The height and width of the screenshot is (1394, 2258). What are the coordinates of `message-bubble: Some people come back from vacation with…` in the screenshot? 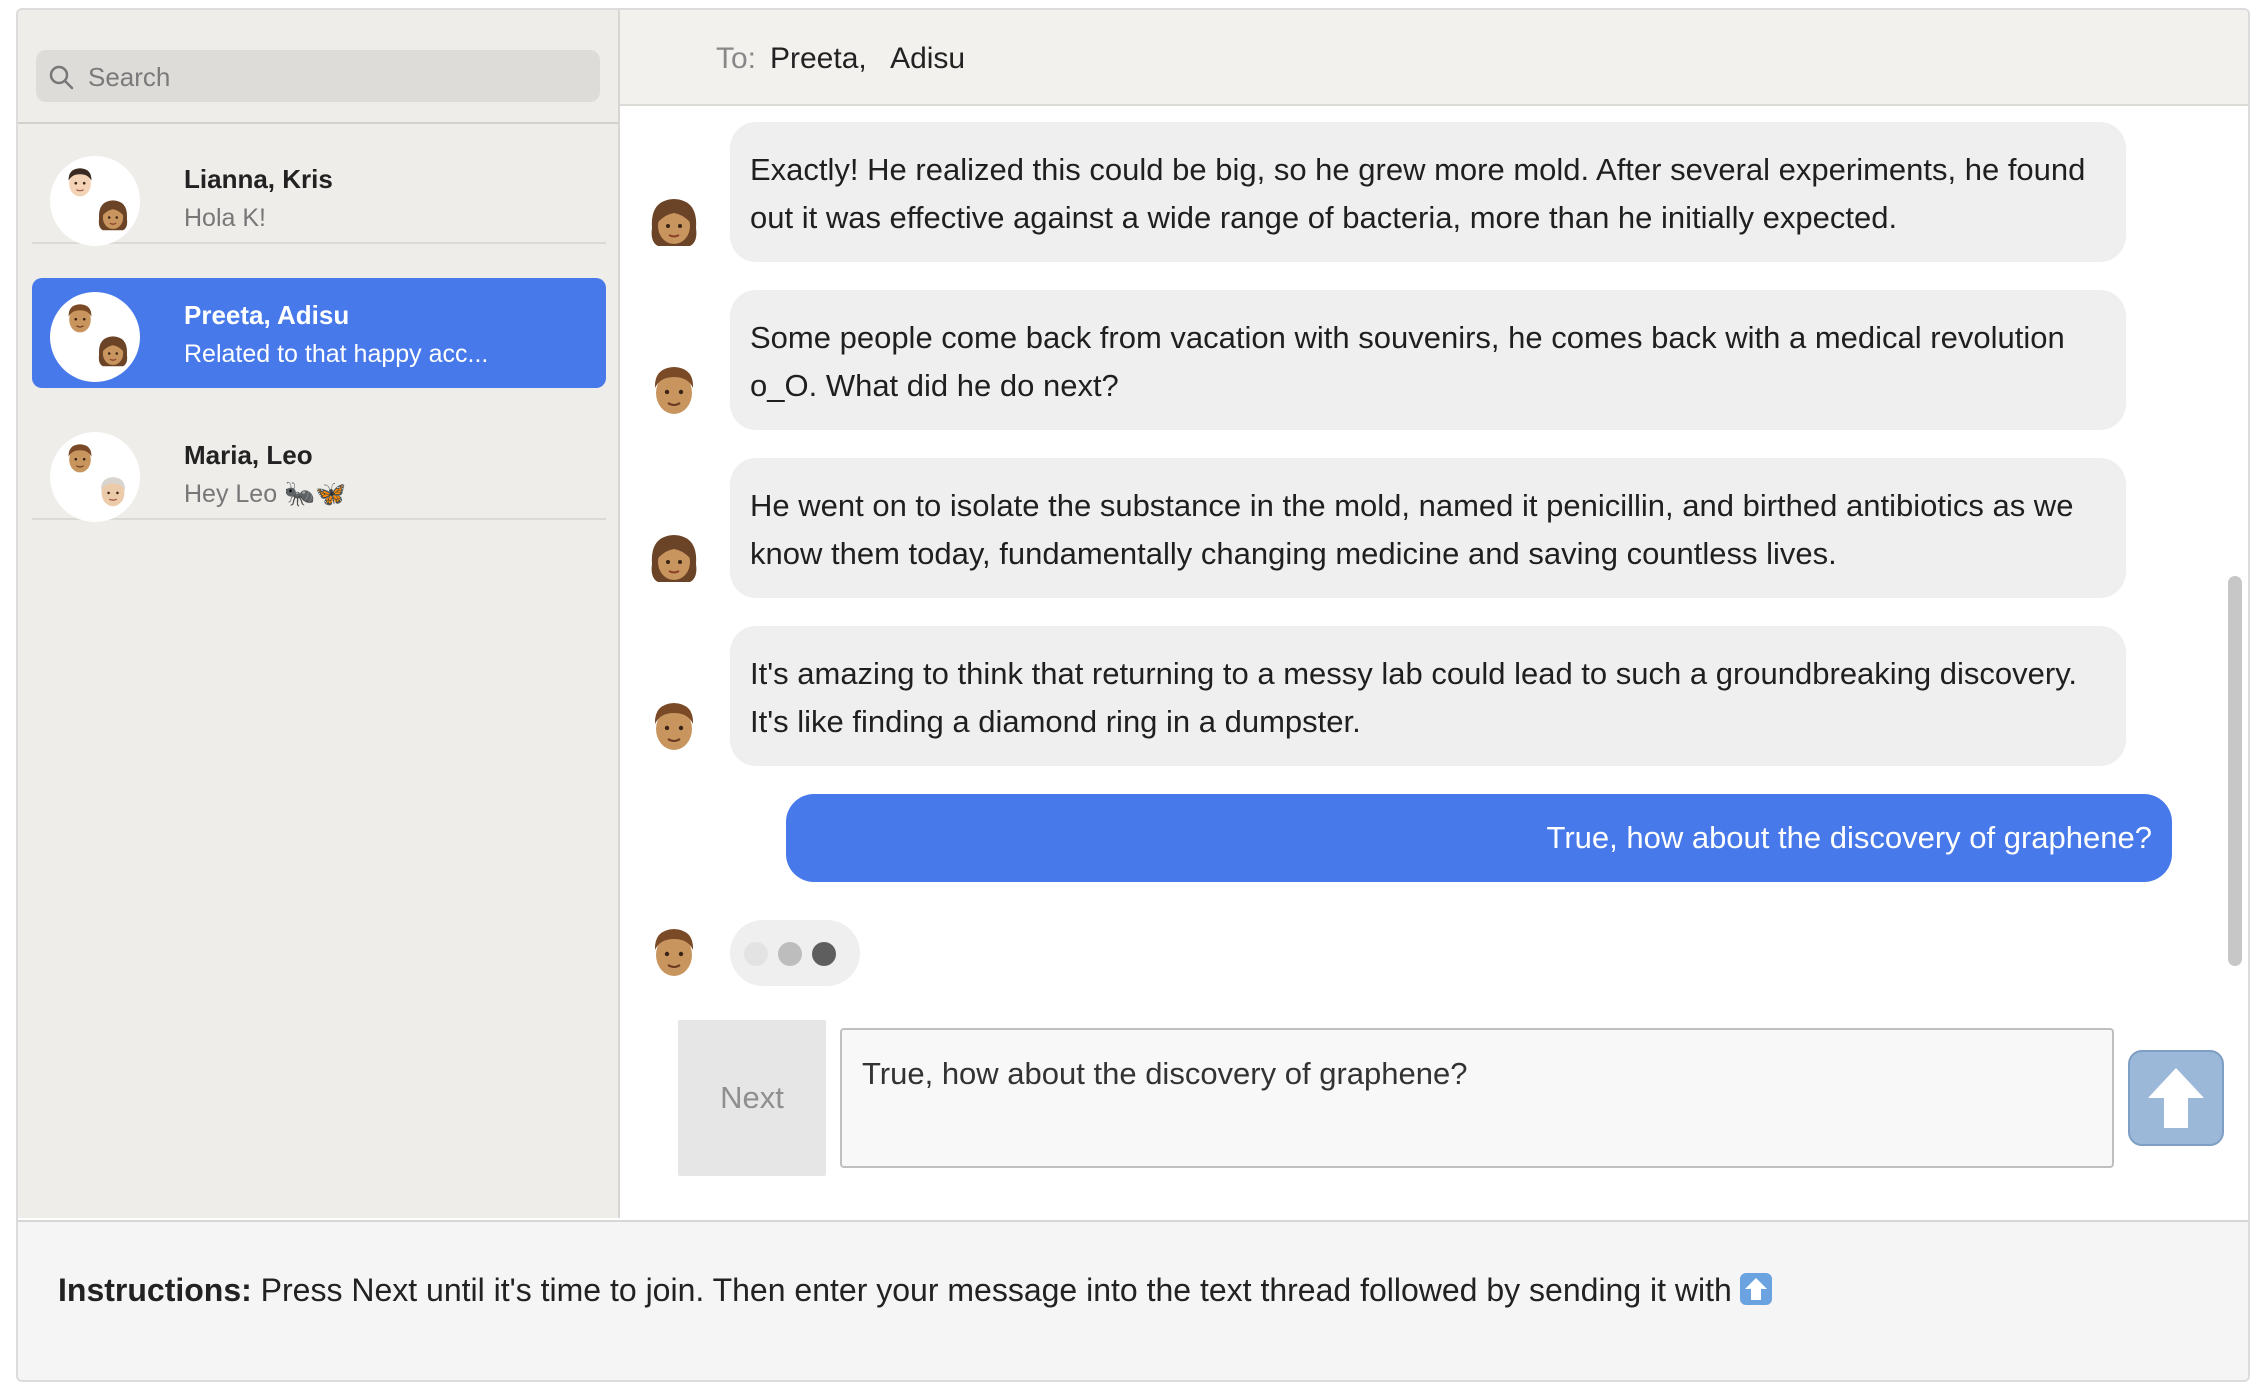 It's located at (1428, 360).